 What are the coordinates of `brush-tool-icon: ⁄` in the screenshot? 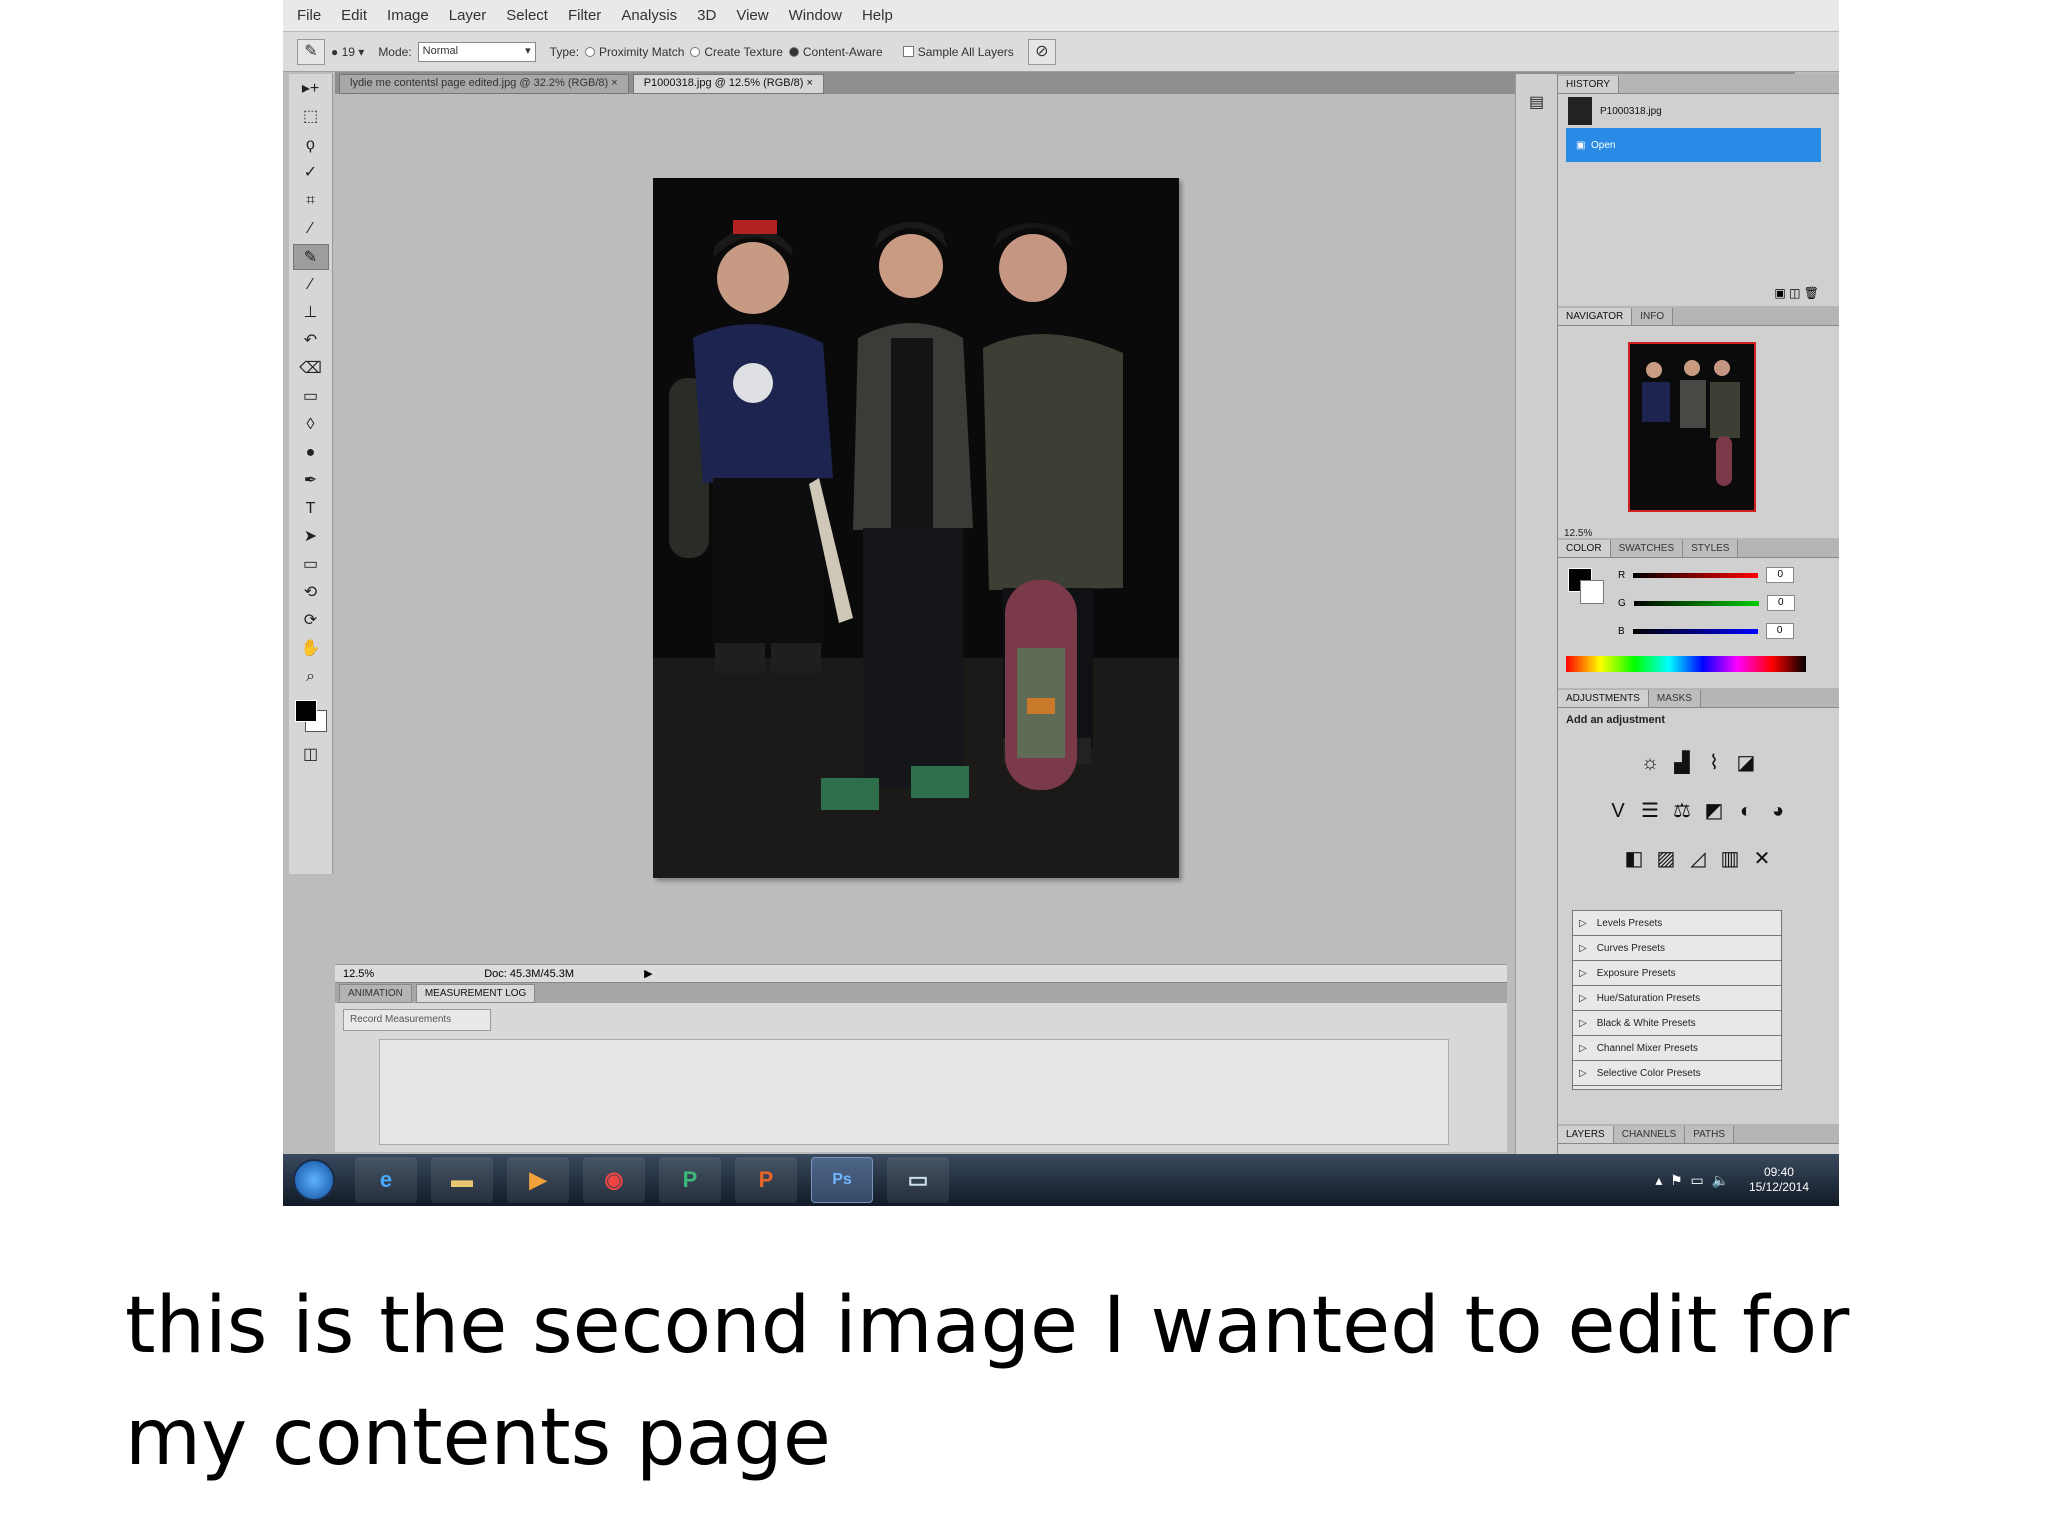 It's located at (311, 285).